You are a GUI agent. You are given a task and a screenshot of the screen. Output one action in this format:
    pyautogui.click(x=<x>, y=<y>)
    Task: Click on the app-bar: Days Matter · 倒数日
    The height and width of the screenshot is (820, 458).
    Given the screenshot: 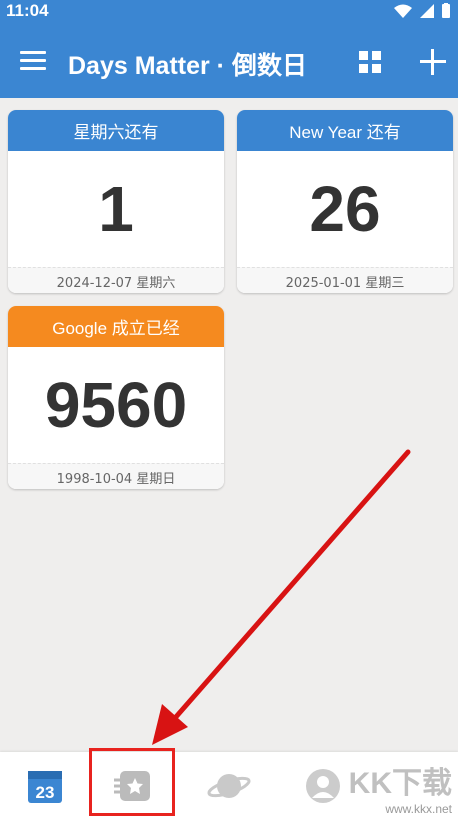 What is the action you would take?
    pyautogui.click(x=229, y=61)
    